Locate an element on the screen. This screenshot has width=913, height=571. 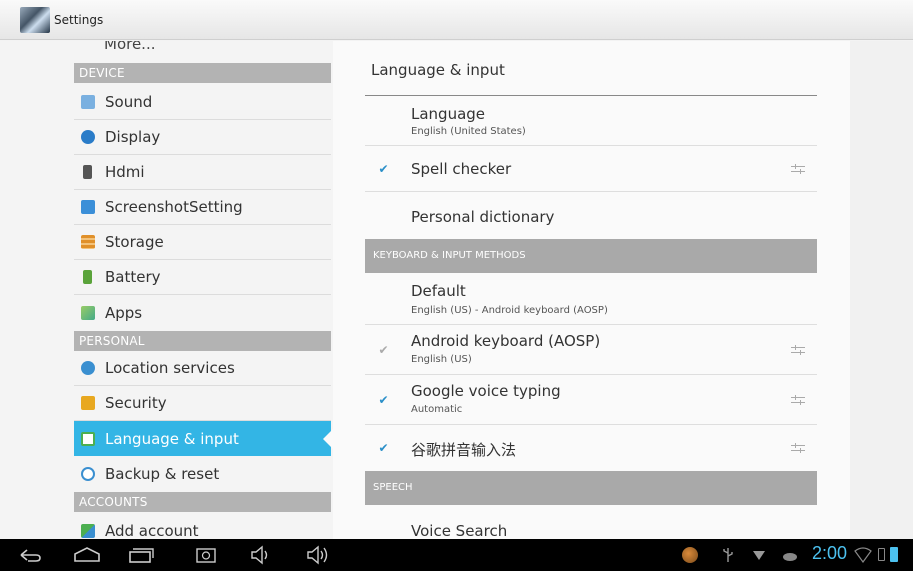
google-voice-settings-icon is located at coordinates (798, 400).